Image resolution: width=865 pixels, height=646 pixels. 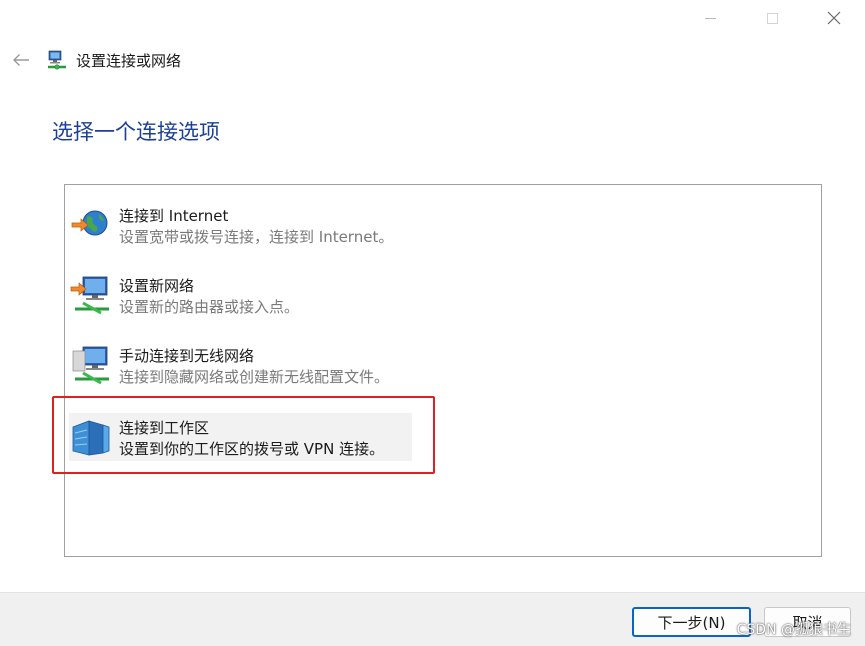 I want to click on window-title: 设置连接或网络, so click(x=129, y=60).